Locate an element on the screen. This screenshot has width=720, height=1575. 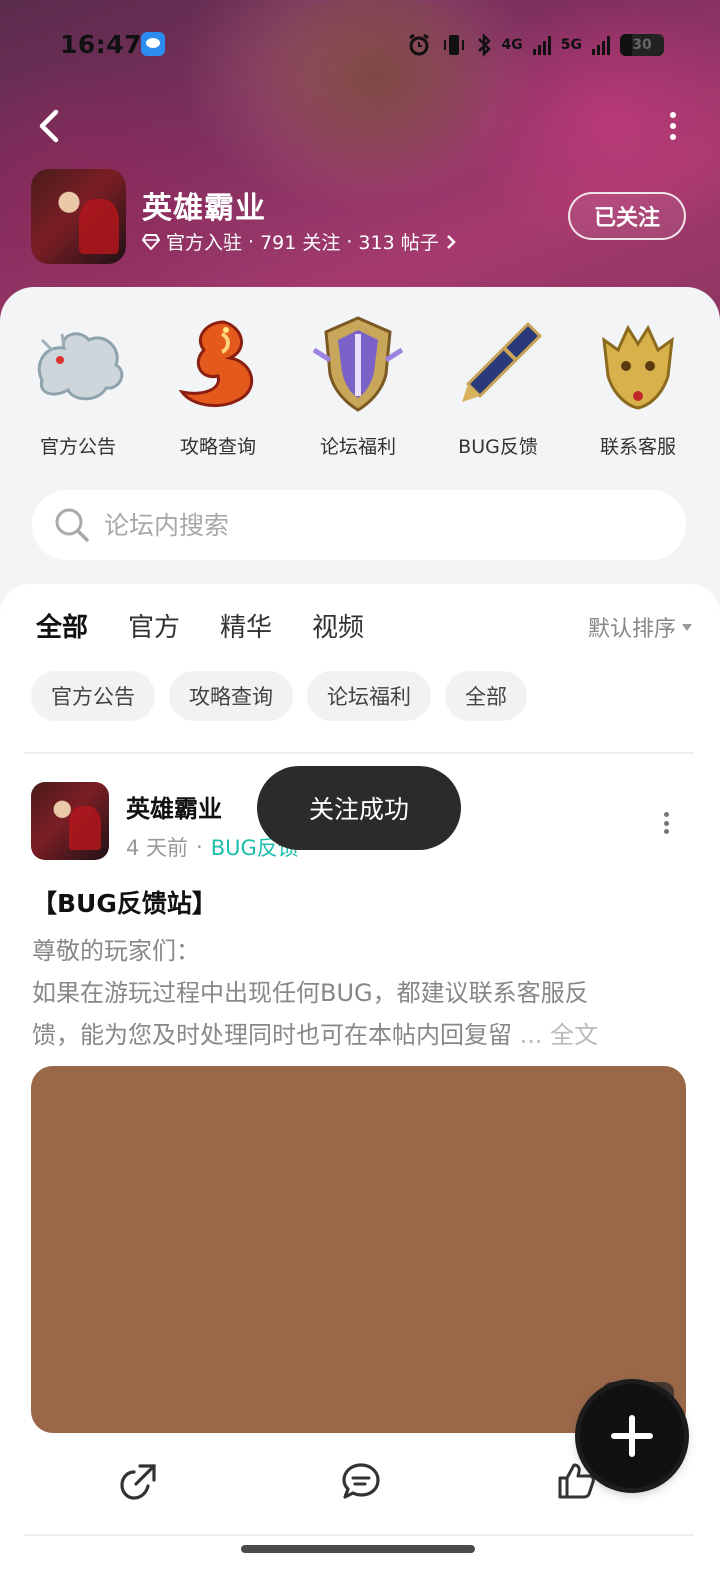
follower-count: 791 关注 is located at coordinates (300, 243).